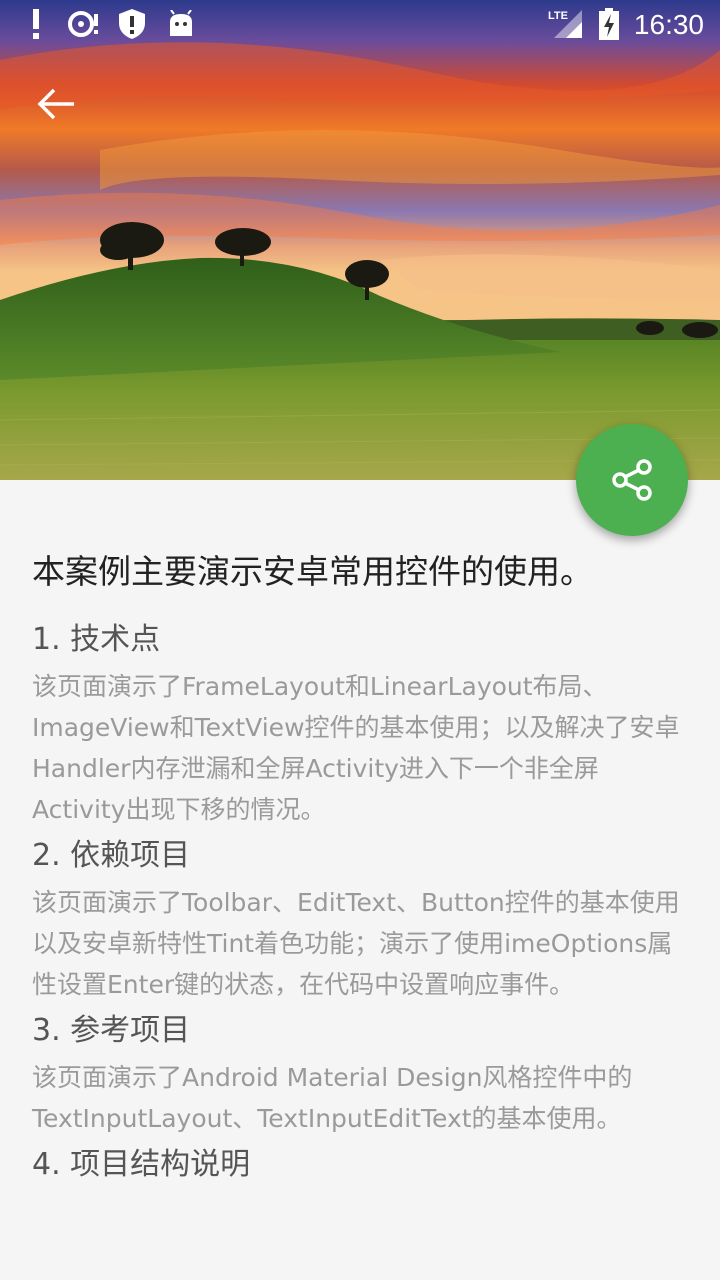  What do you see at coordinates (558, 16) in the screenshot?
I see `network-type-label: LTE` at bounding box center [558, 16].